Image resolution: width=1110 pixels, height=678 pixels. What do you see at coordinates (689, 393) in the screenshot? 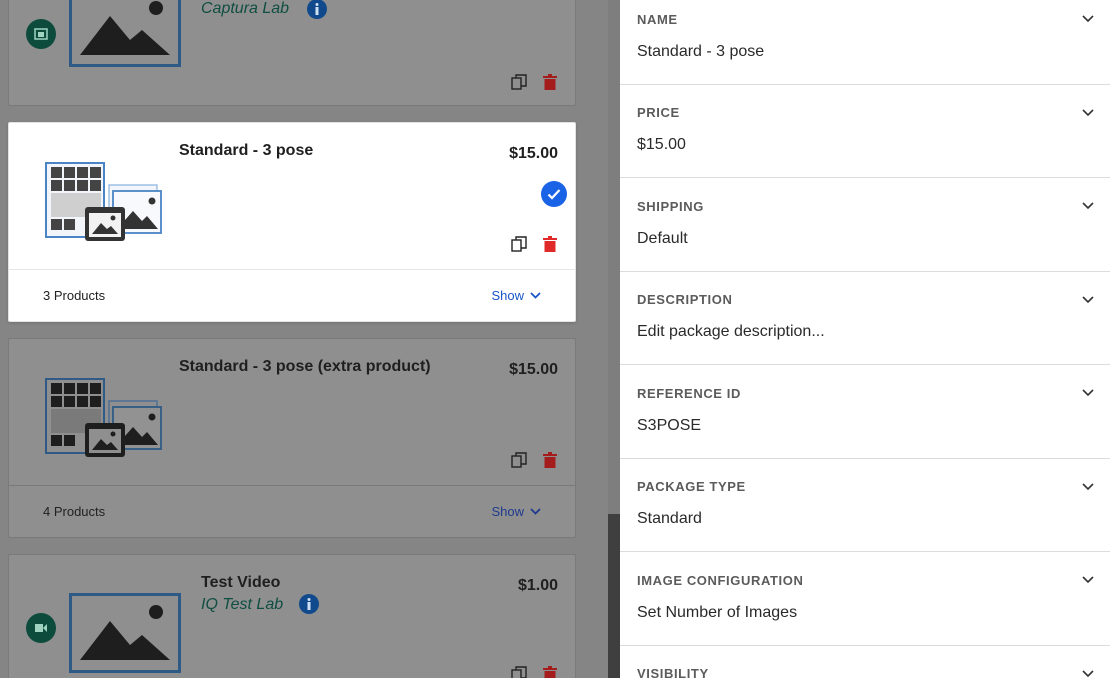
I see `field-label: REFERENCE ID` at bounding box center [689, 393].